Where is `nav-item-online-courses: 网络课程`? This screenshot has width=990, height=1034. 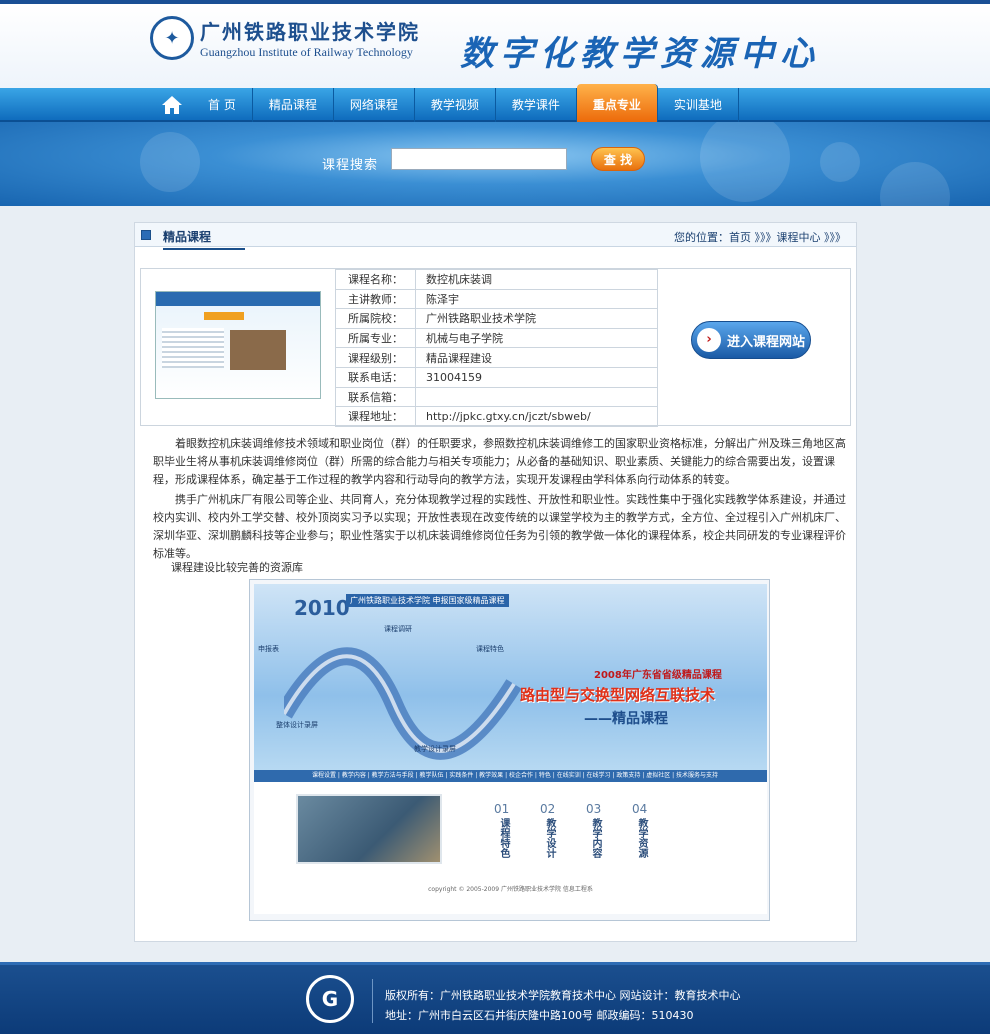
nav-item-online-courses: 网络课程 is located at coordinates (374, 105).